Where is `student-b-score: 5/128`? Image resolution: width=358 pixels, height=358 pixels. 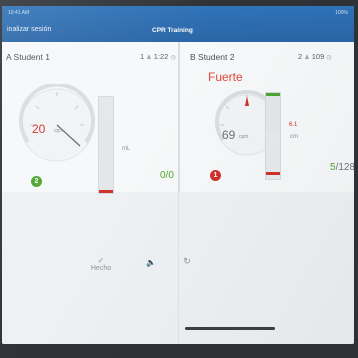 student-b-score: 5/128 is located at coordinates (342, 167).